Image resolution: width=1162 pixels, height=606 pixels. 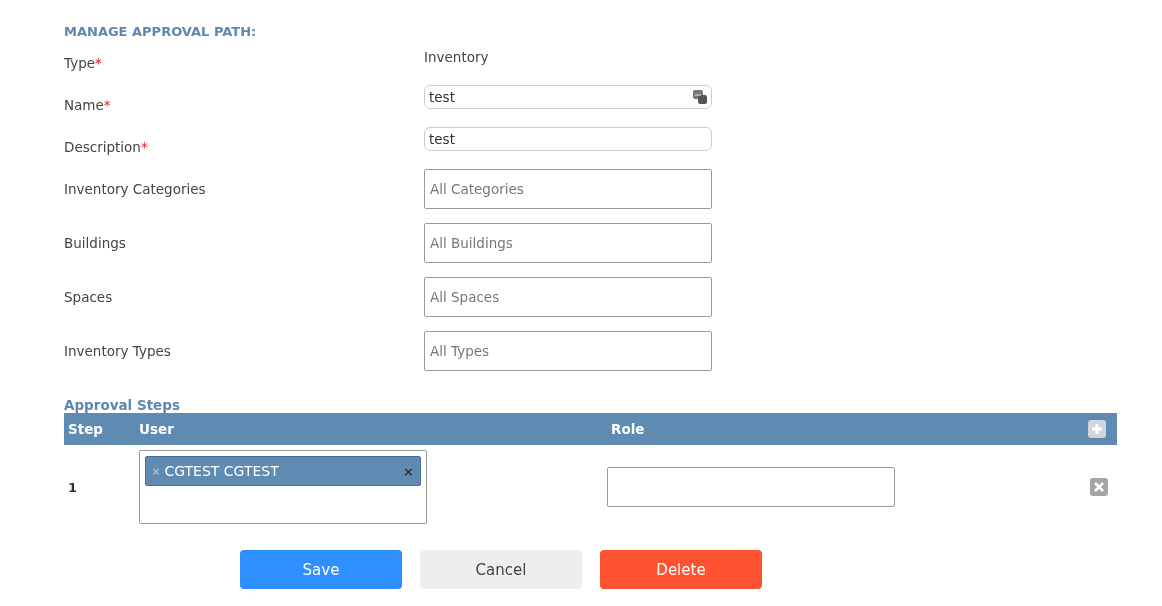 I want to click on field-label: Type*, so click(x=83, y=62).